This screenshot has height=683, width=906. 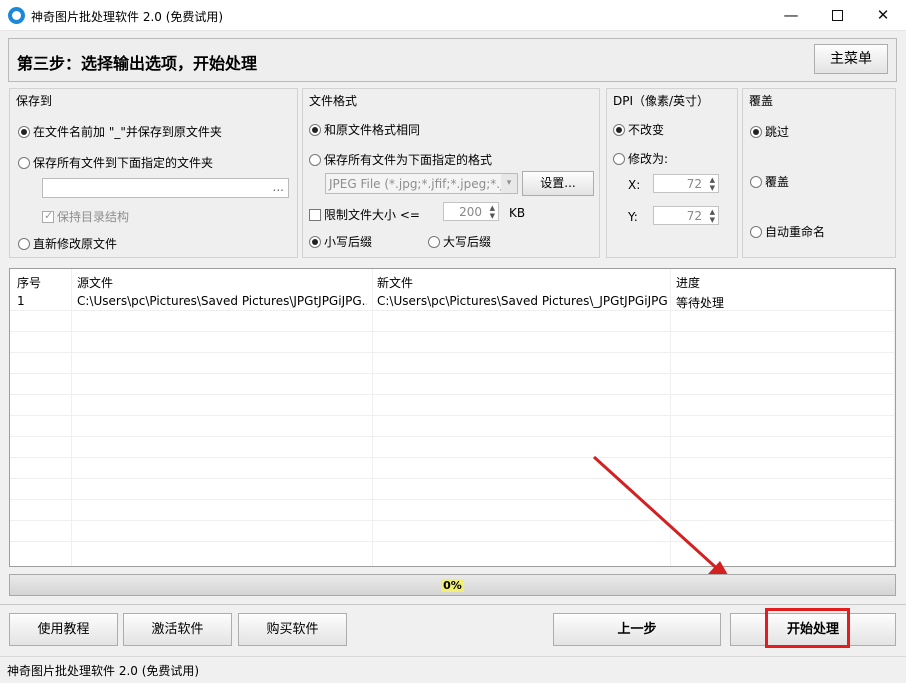 I want to click on progress-label: 0%, so click(x=452, y=585).